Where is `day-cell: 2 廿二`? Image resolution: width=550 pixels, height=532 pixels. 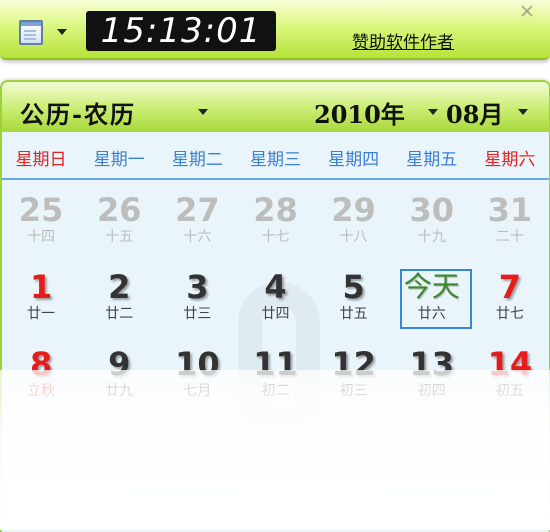
day-cell: 2 廿二 is located at coordinates (119, 307).